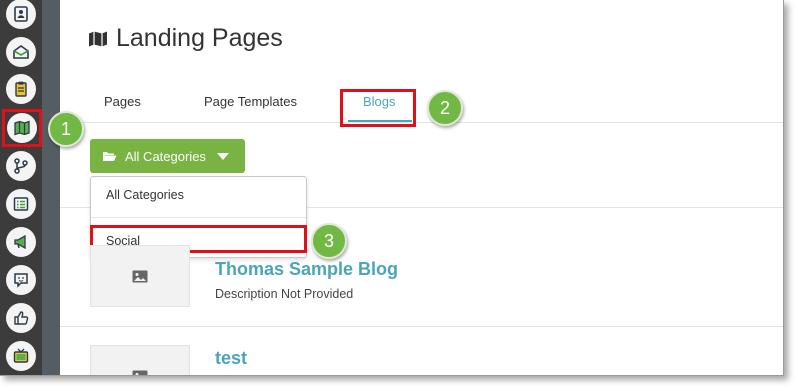  Describe the element at coordinates (231, 358) in the screenshot. I see `blog-title-link: test` at that location.